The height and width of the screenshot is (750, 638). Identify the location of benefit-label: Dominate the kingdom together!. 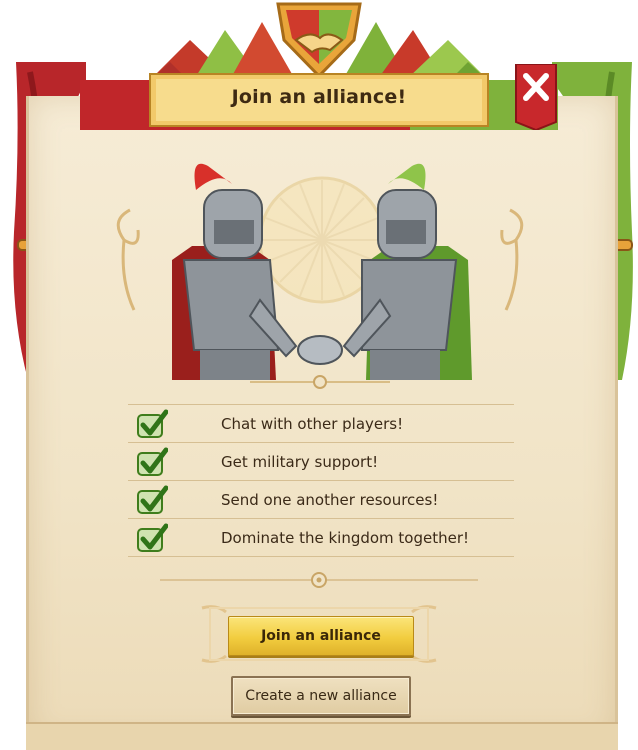
(345, 538).